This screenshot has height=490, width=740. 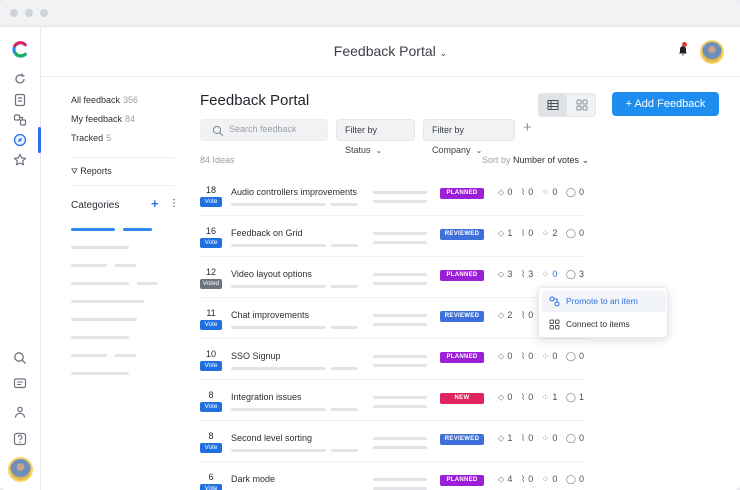 What do you see at coordinates (551, 233) in the screenshot?
I see `linked-items-count: ⁘ 2` at bounding box center [551, 233].